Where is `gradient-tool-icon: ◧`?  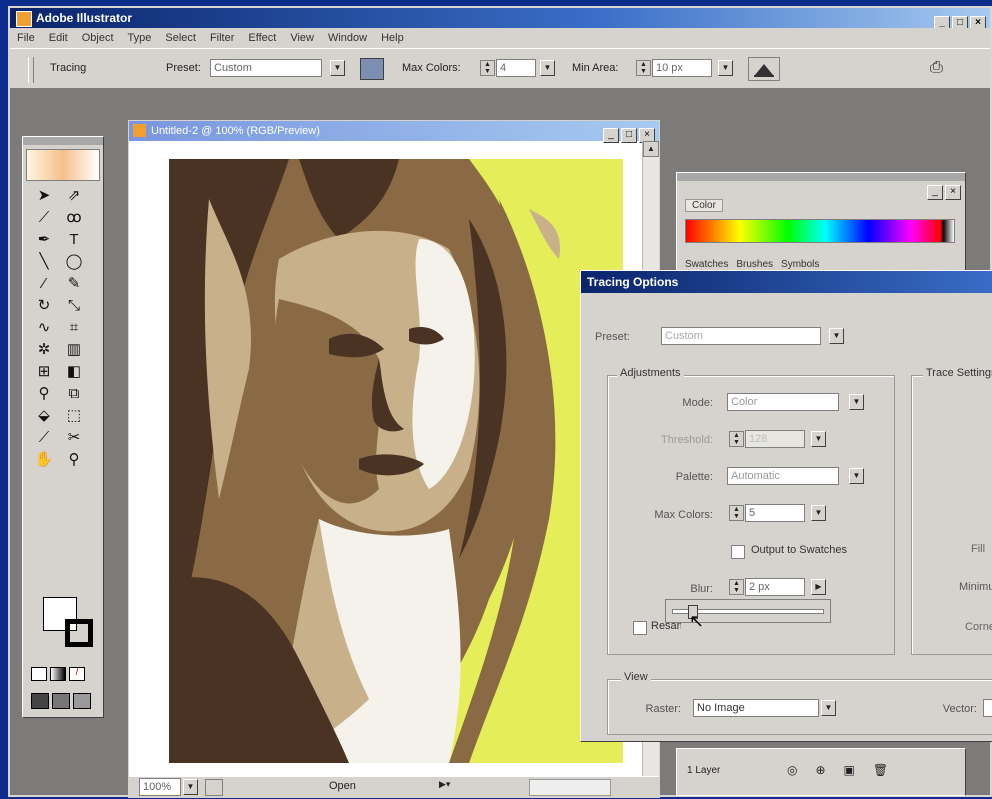
gradient-tool-icon: ◧ is located at coordinates (74, 372).